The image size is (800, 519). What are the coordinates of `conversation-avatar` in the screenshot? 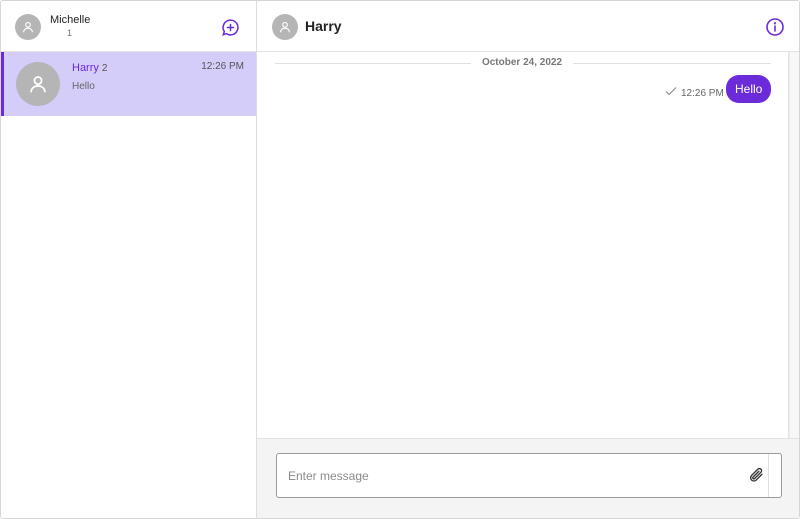 It's located at (38, 84).